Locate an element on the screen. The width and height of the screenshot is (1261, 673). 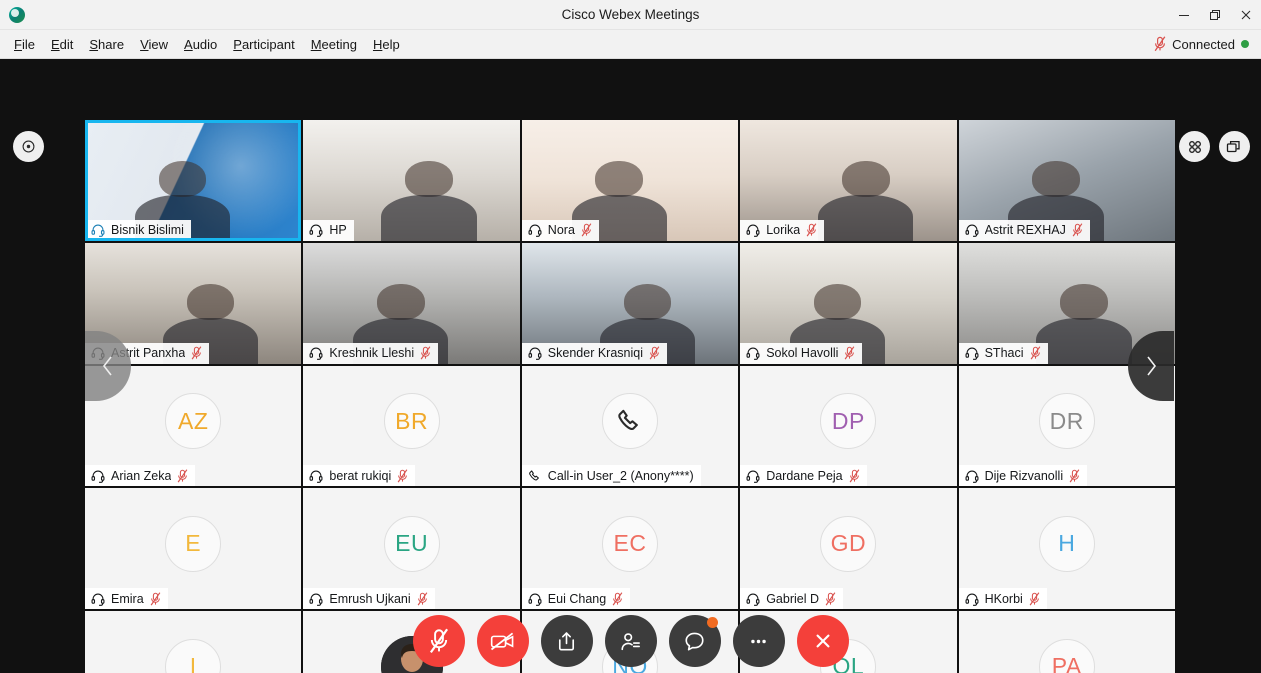
participant-tile: Kreshnik Lleshi is located at coordinates (411, 303).